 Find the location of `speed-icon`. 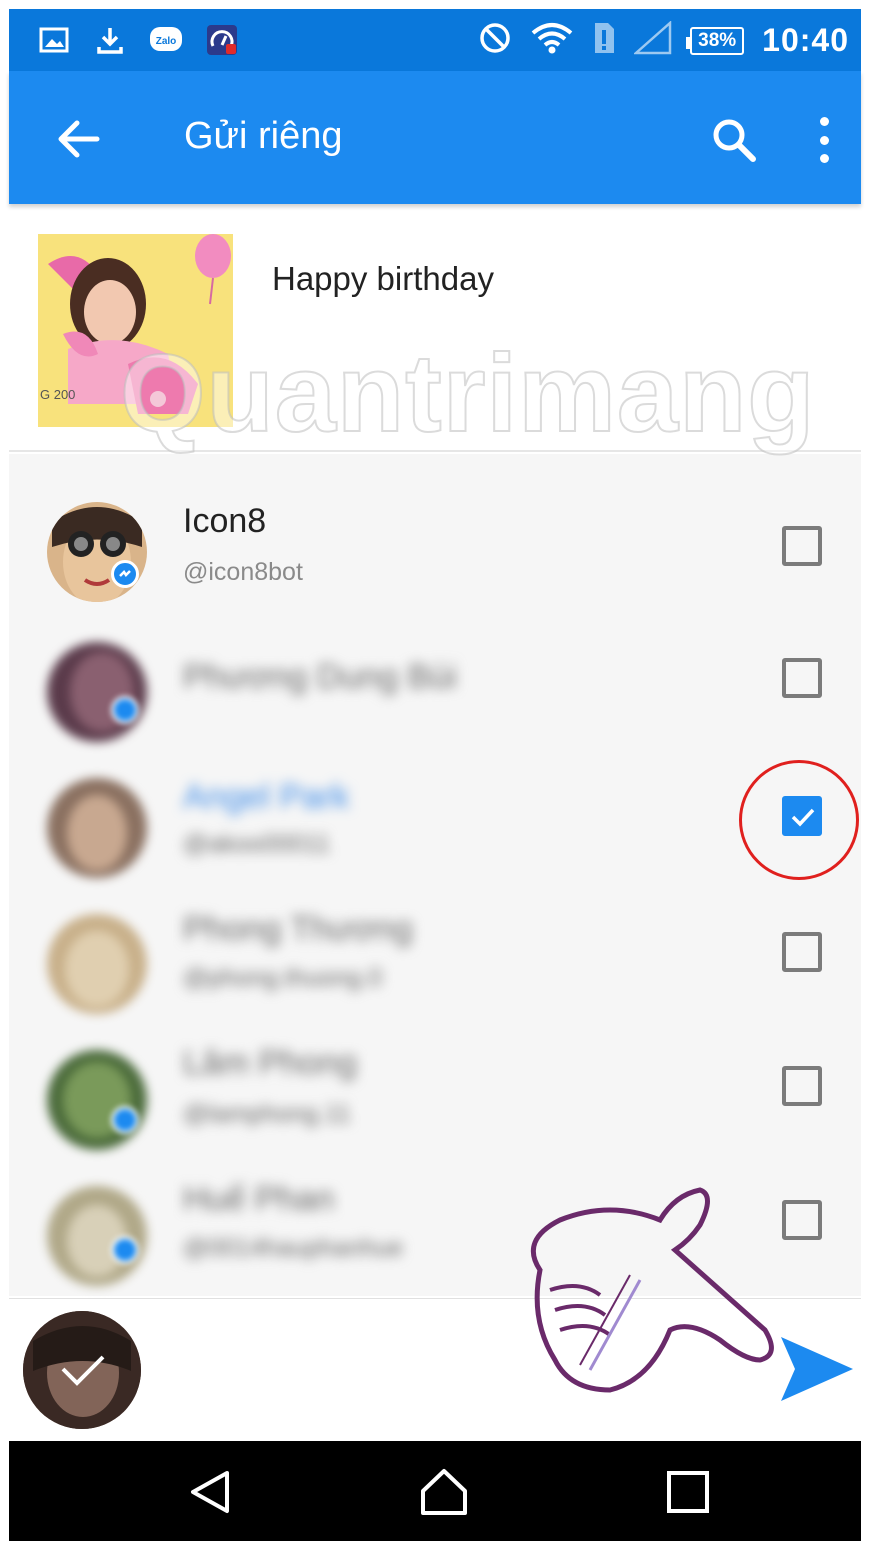

speed-icon is located at coordinates (222, 40).